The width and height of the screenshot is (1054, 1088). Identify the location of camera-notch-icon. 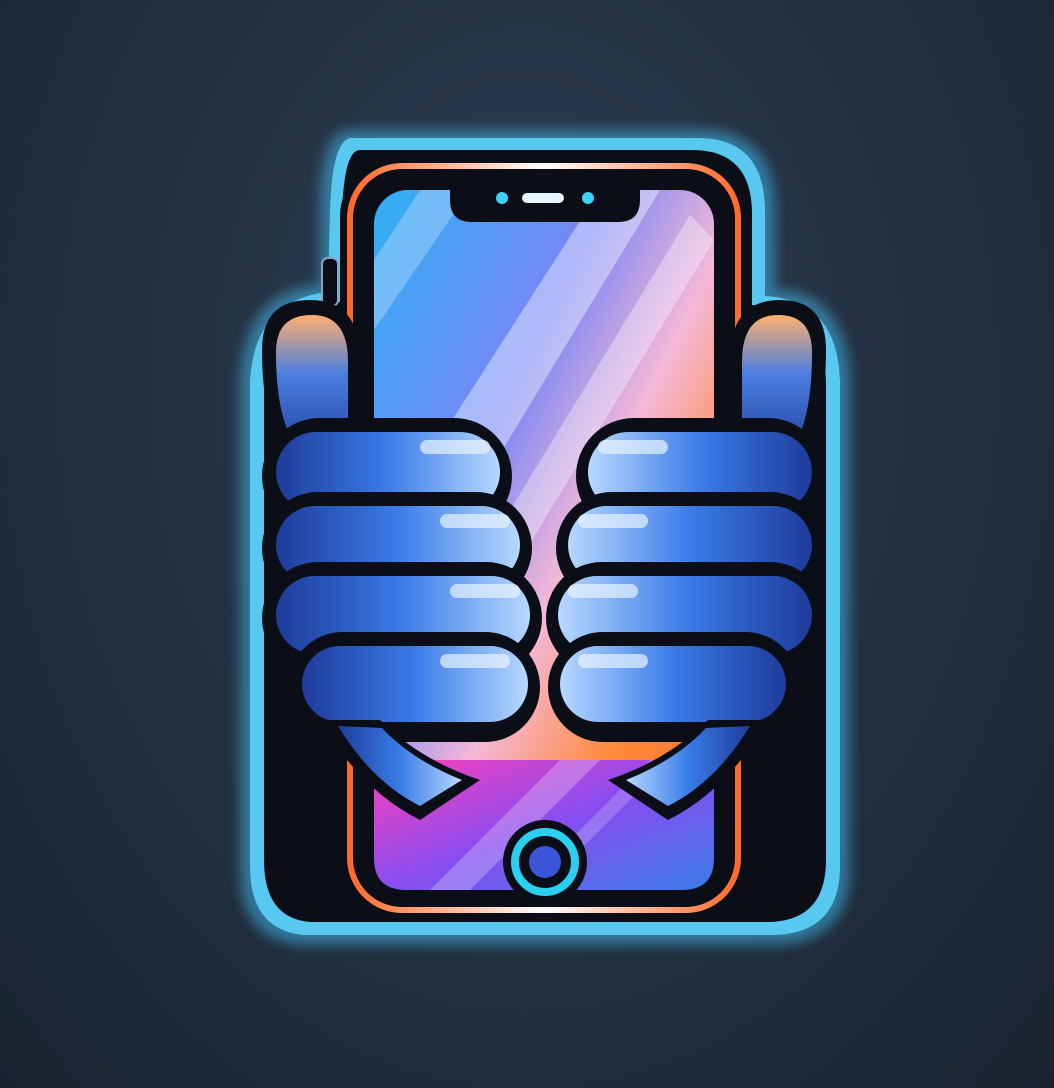
(545, 204).